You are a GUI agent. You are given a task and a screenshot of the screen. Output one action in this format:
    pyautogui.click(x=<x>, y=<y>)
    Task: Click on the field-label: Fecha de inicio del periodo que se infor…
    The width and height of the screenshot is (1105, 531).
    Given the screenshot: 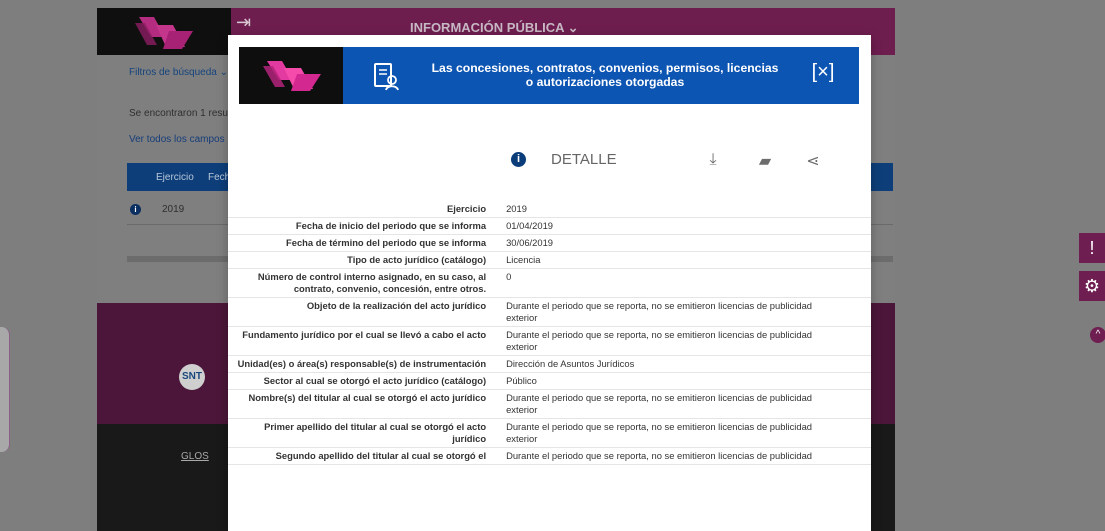 What is the action you would take?
    pyautogui.click(x=362, y=226)
    